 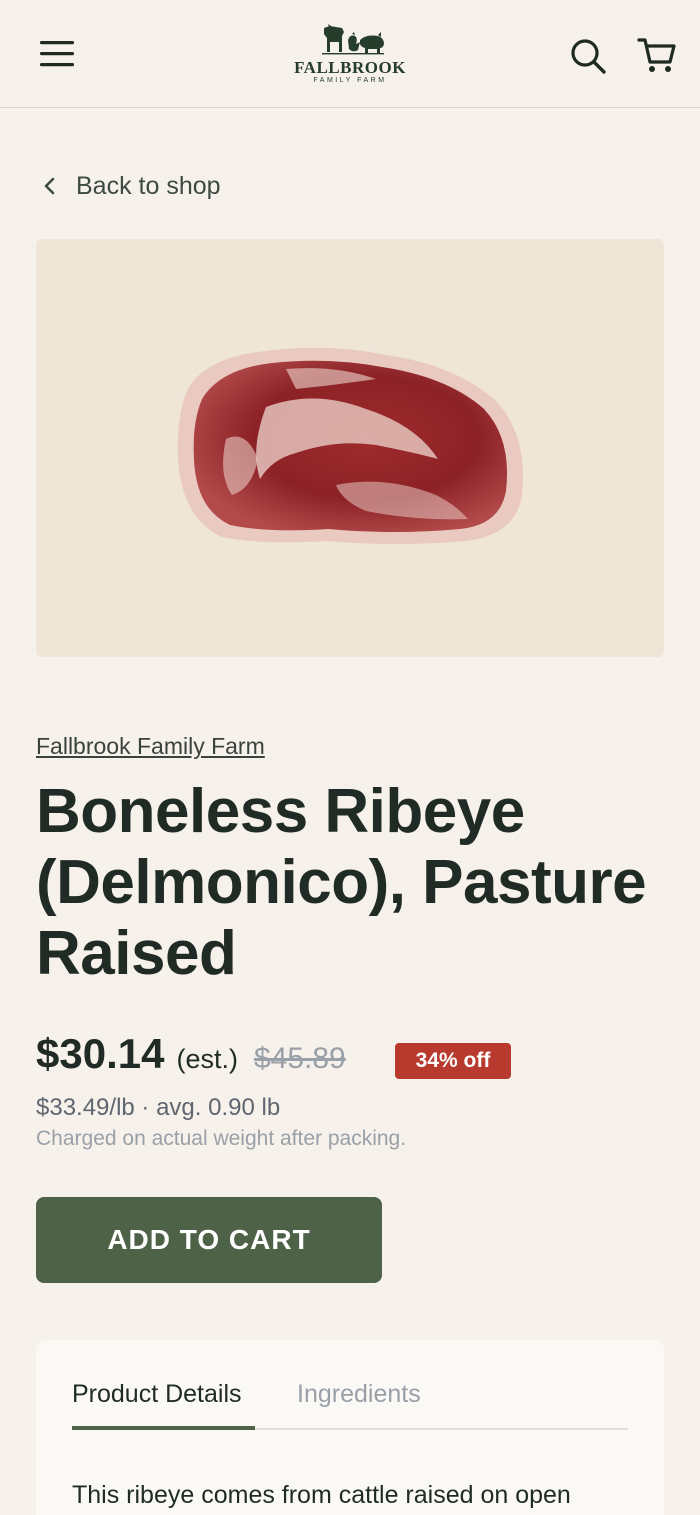 I want to click on add-to-cart-button: ADD TO CART, so click(x=209, y=1240).